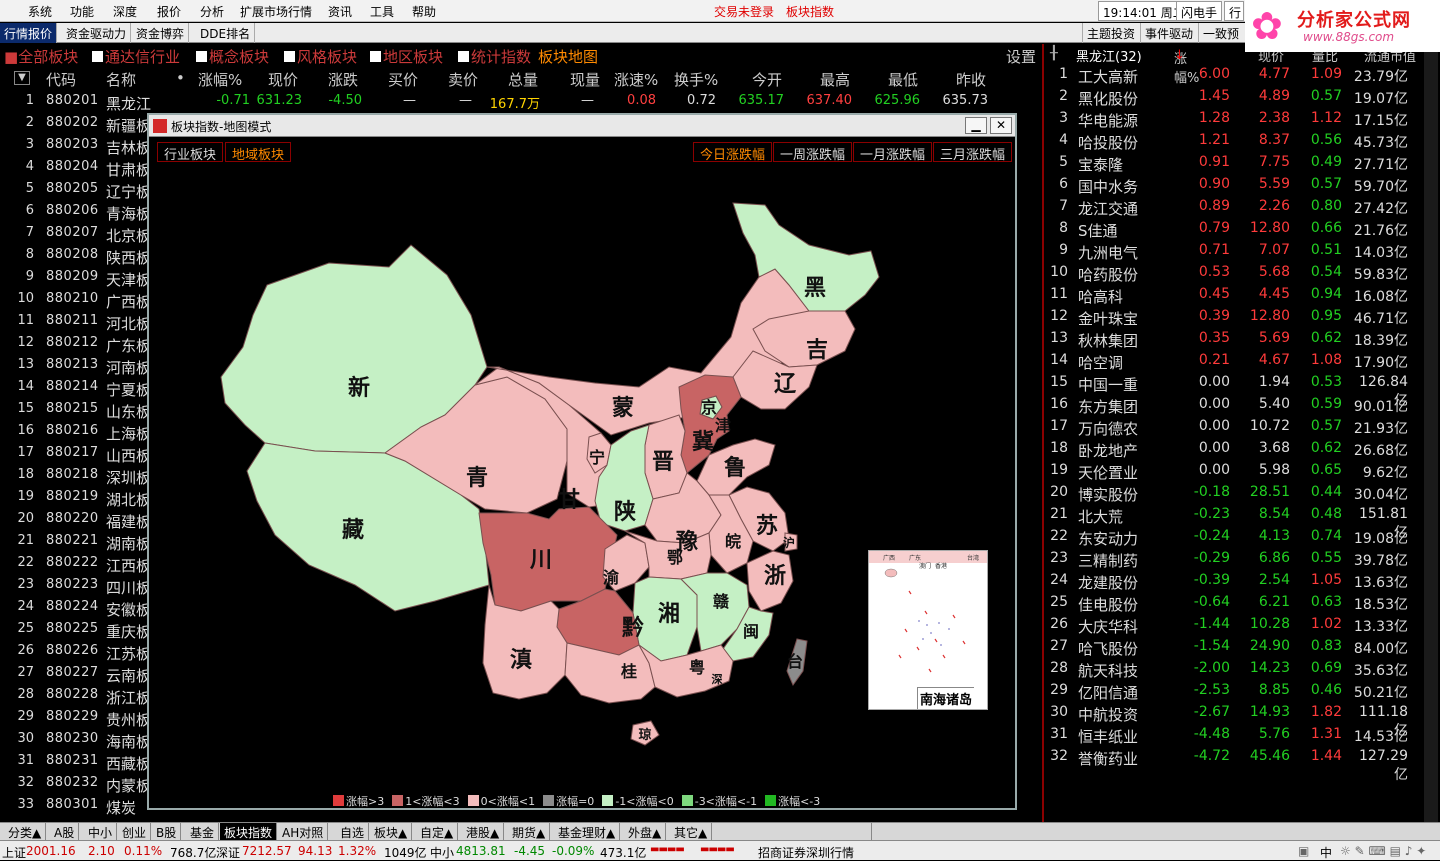  I want to click on bottom-tab: 创业, so click(135, 832).